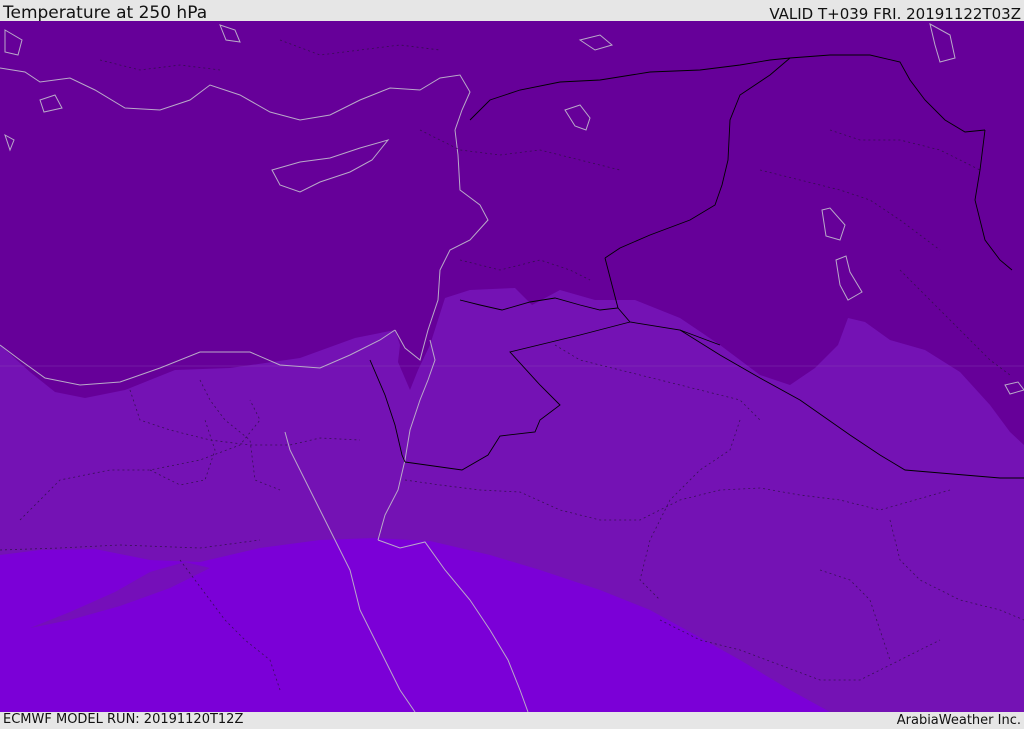  What do you see at coordinates (958, 720) in the screenshot?
I see `brand-name: ArabiaWeather Inc.` at bounding box center [958, 720].